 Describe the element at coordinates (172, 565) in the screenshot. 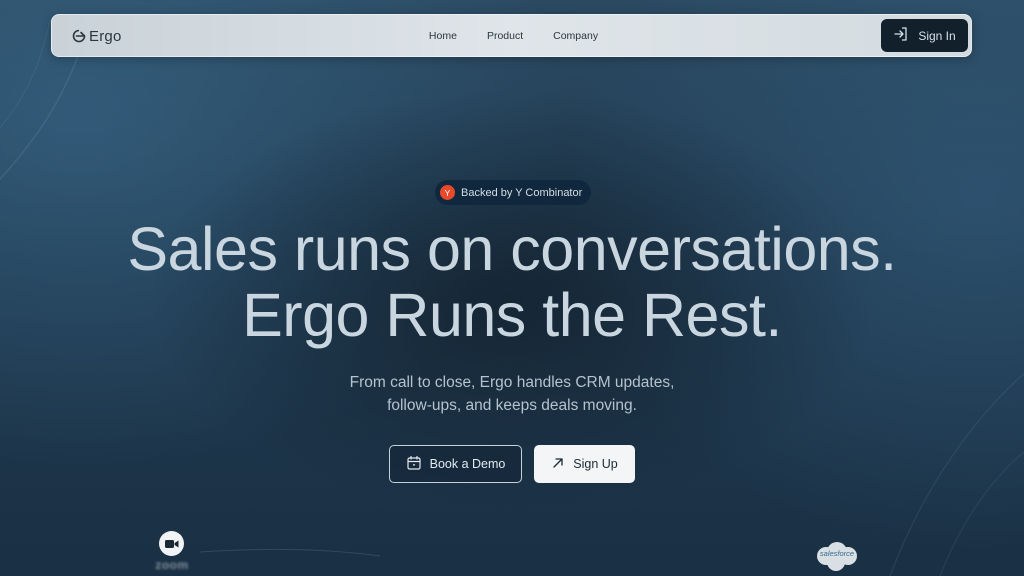

I see `zoom-wordmark: zoom` at that location.